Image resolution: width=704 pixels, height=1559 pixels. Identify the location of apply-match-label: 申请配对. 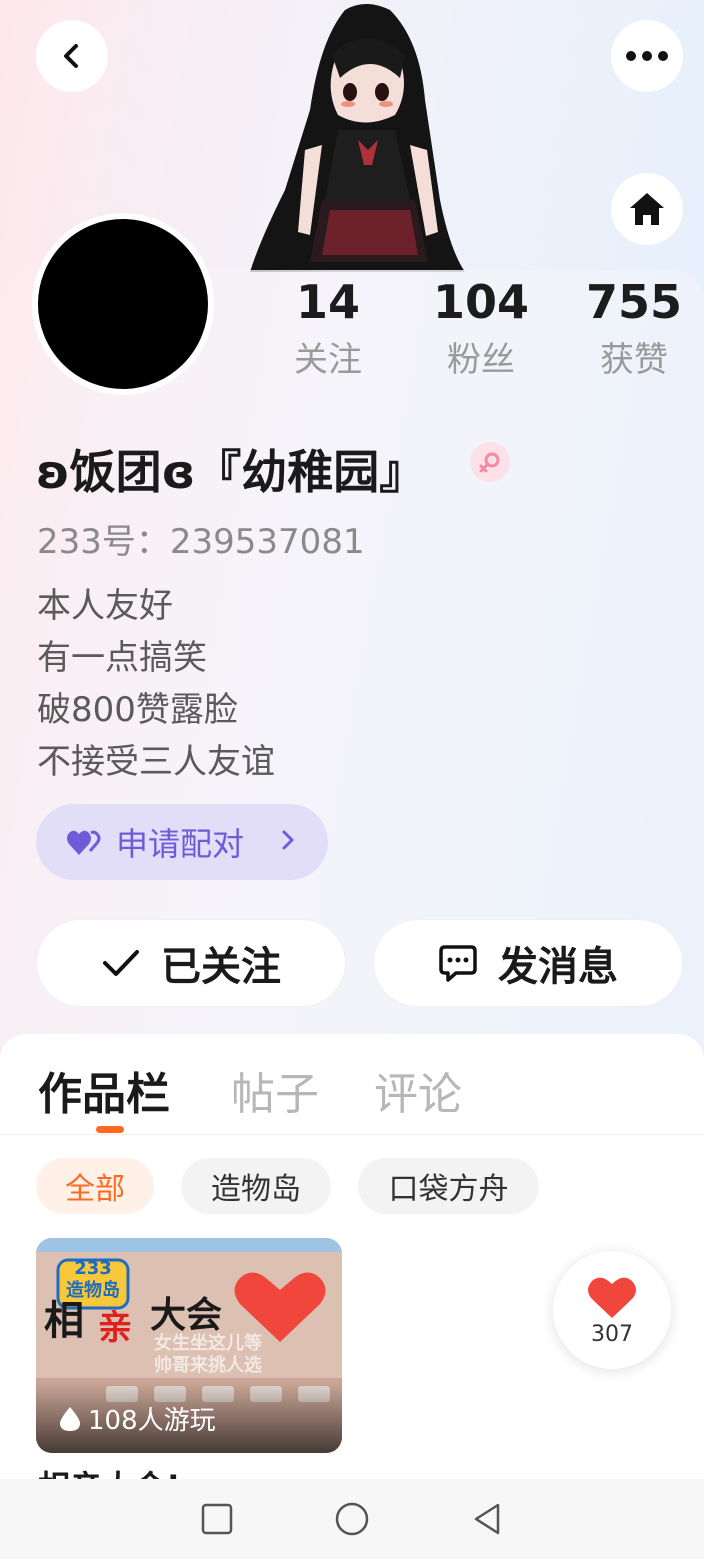
(180, 844).